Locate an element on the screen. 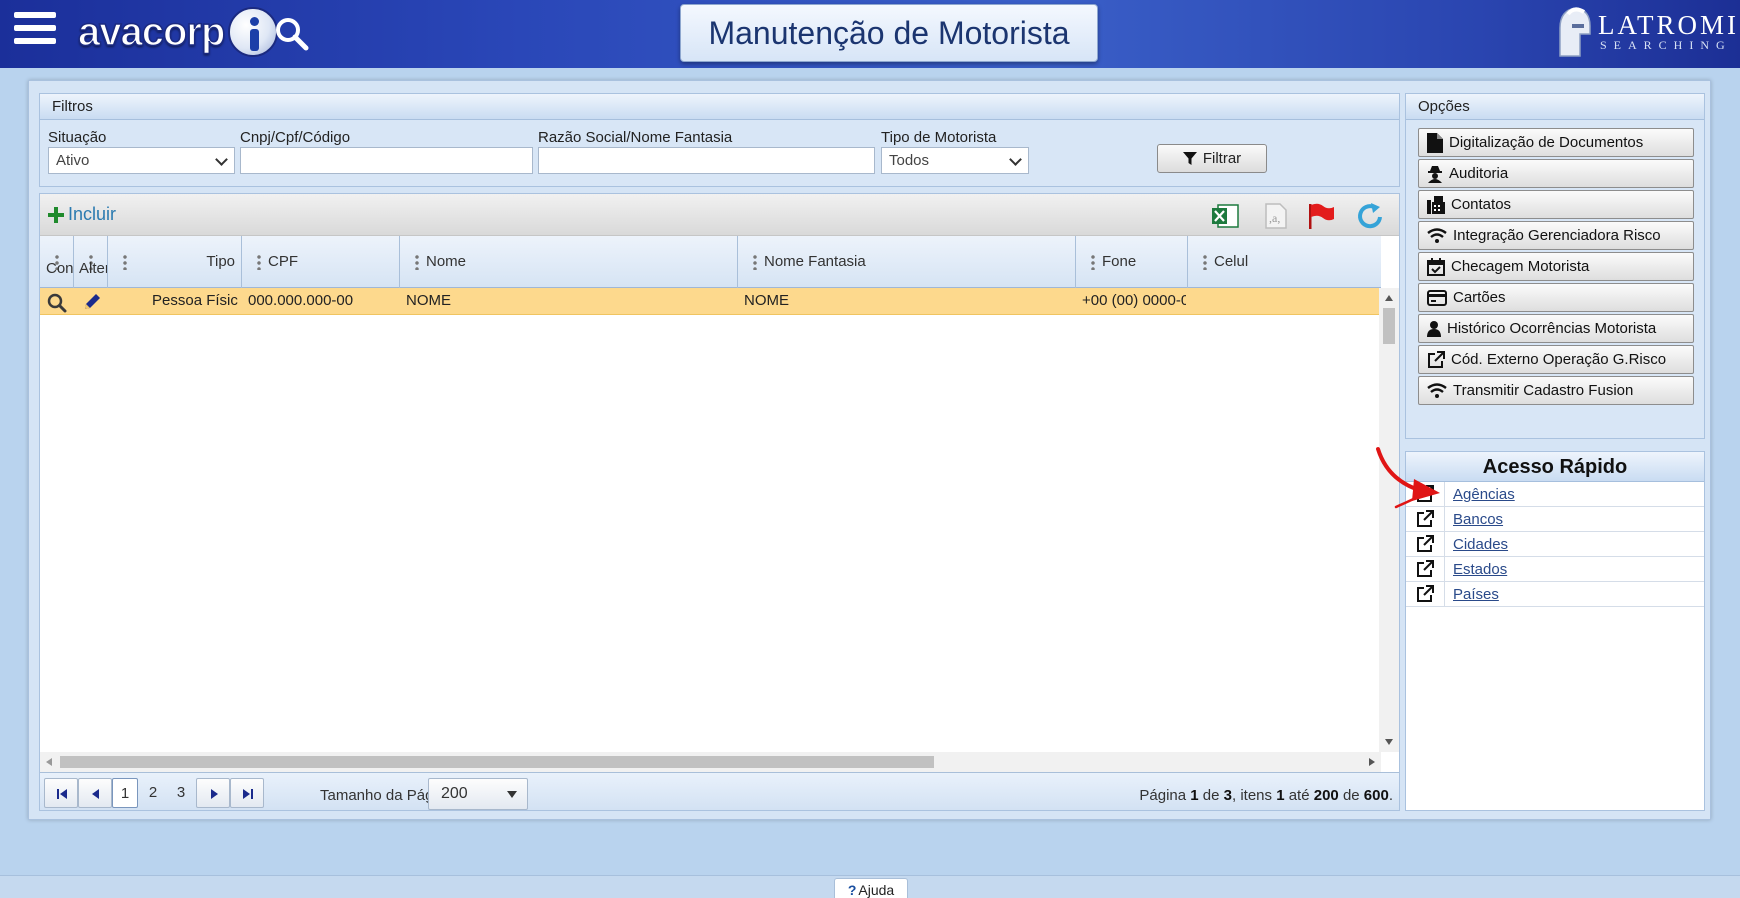 This screenshot has height=898, width=1740. page-size-select: 200 is located at coordinates (478, 794).